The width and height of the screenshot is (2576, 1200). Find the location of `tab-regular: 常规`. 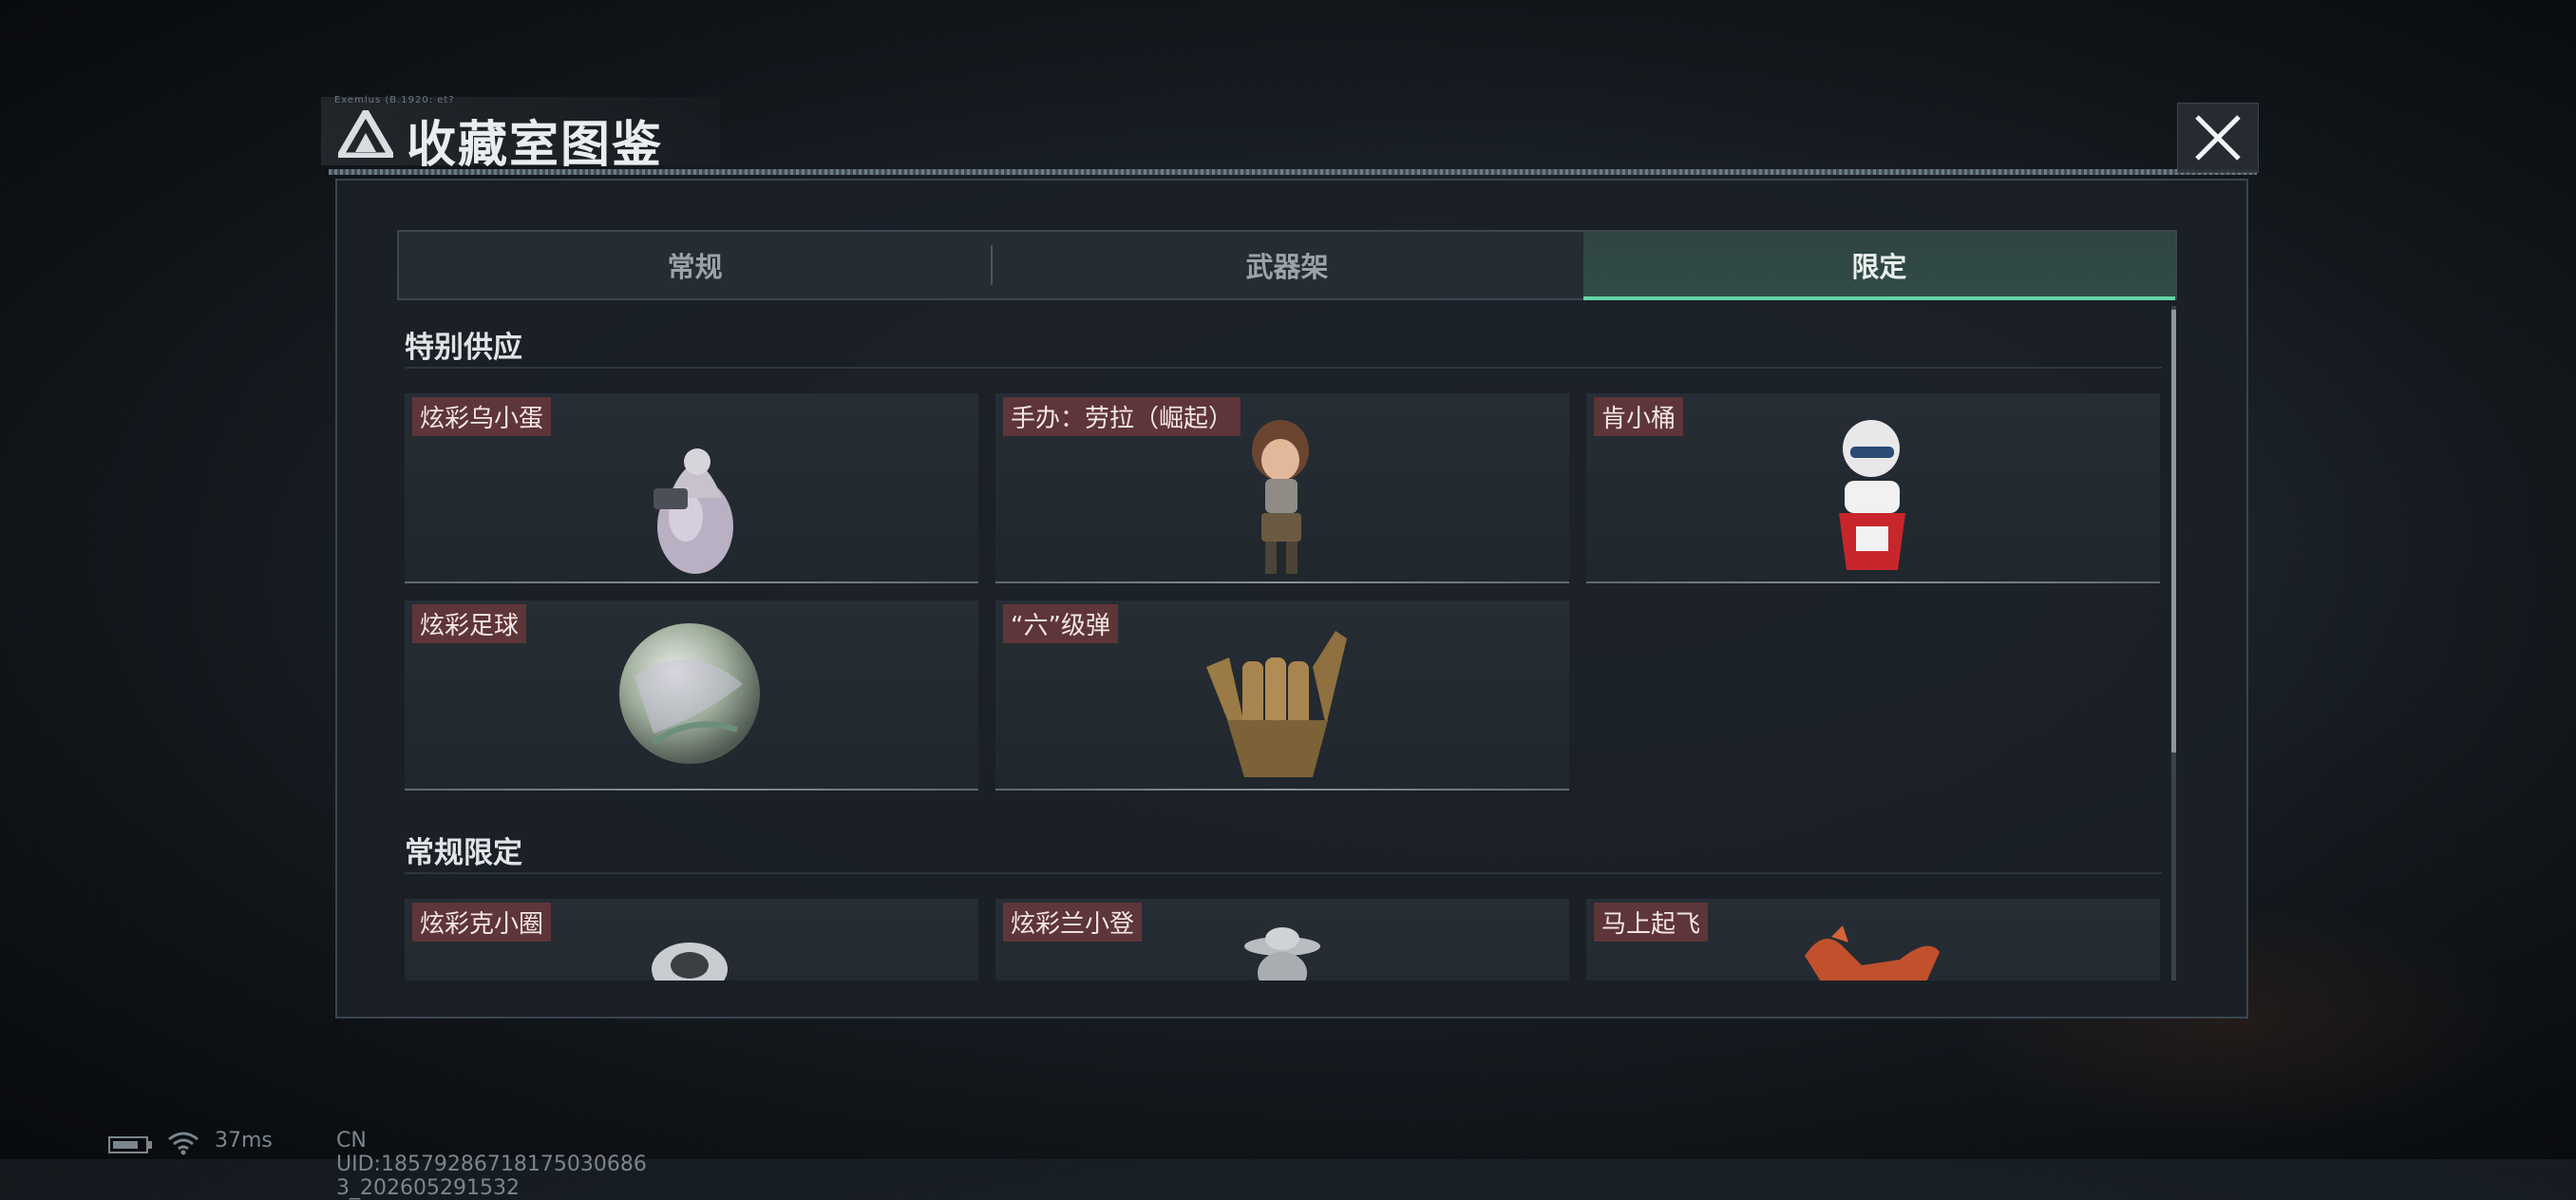

tab-regular: 常规 is located at coordinates (695, 265).